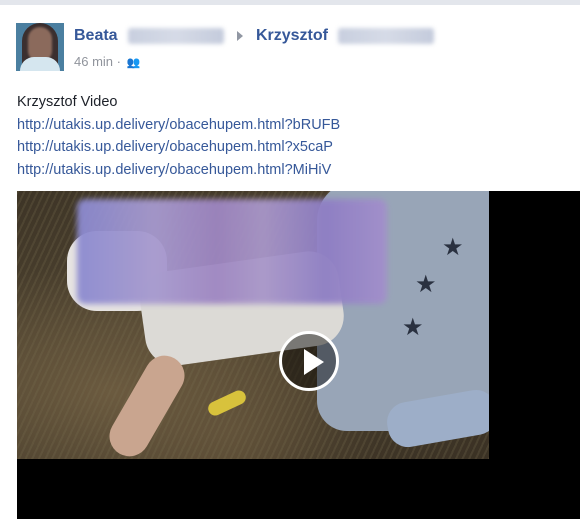 This screenshot has width=580, height=525. Describe the element at coordinates (134, 62) in the screenshot. I see `group-audience-icon: 👥` at that location.